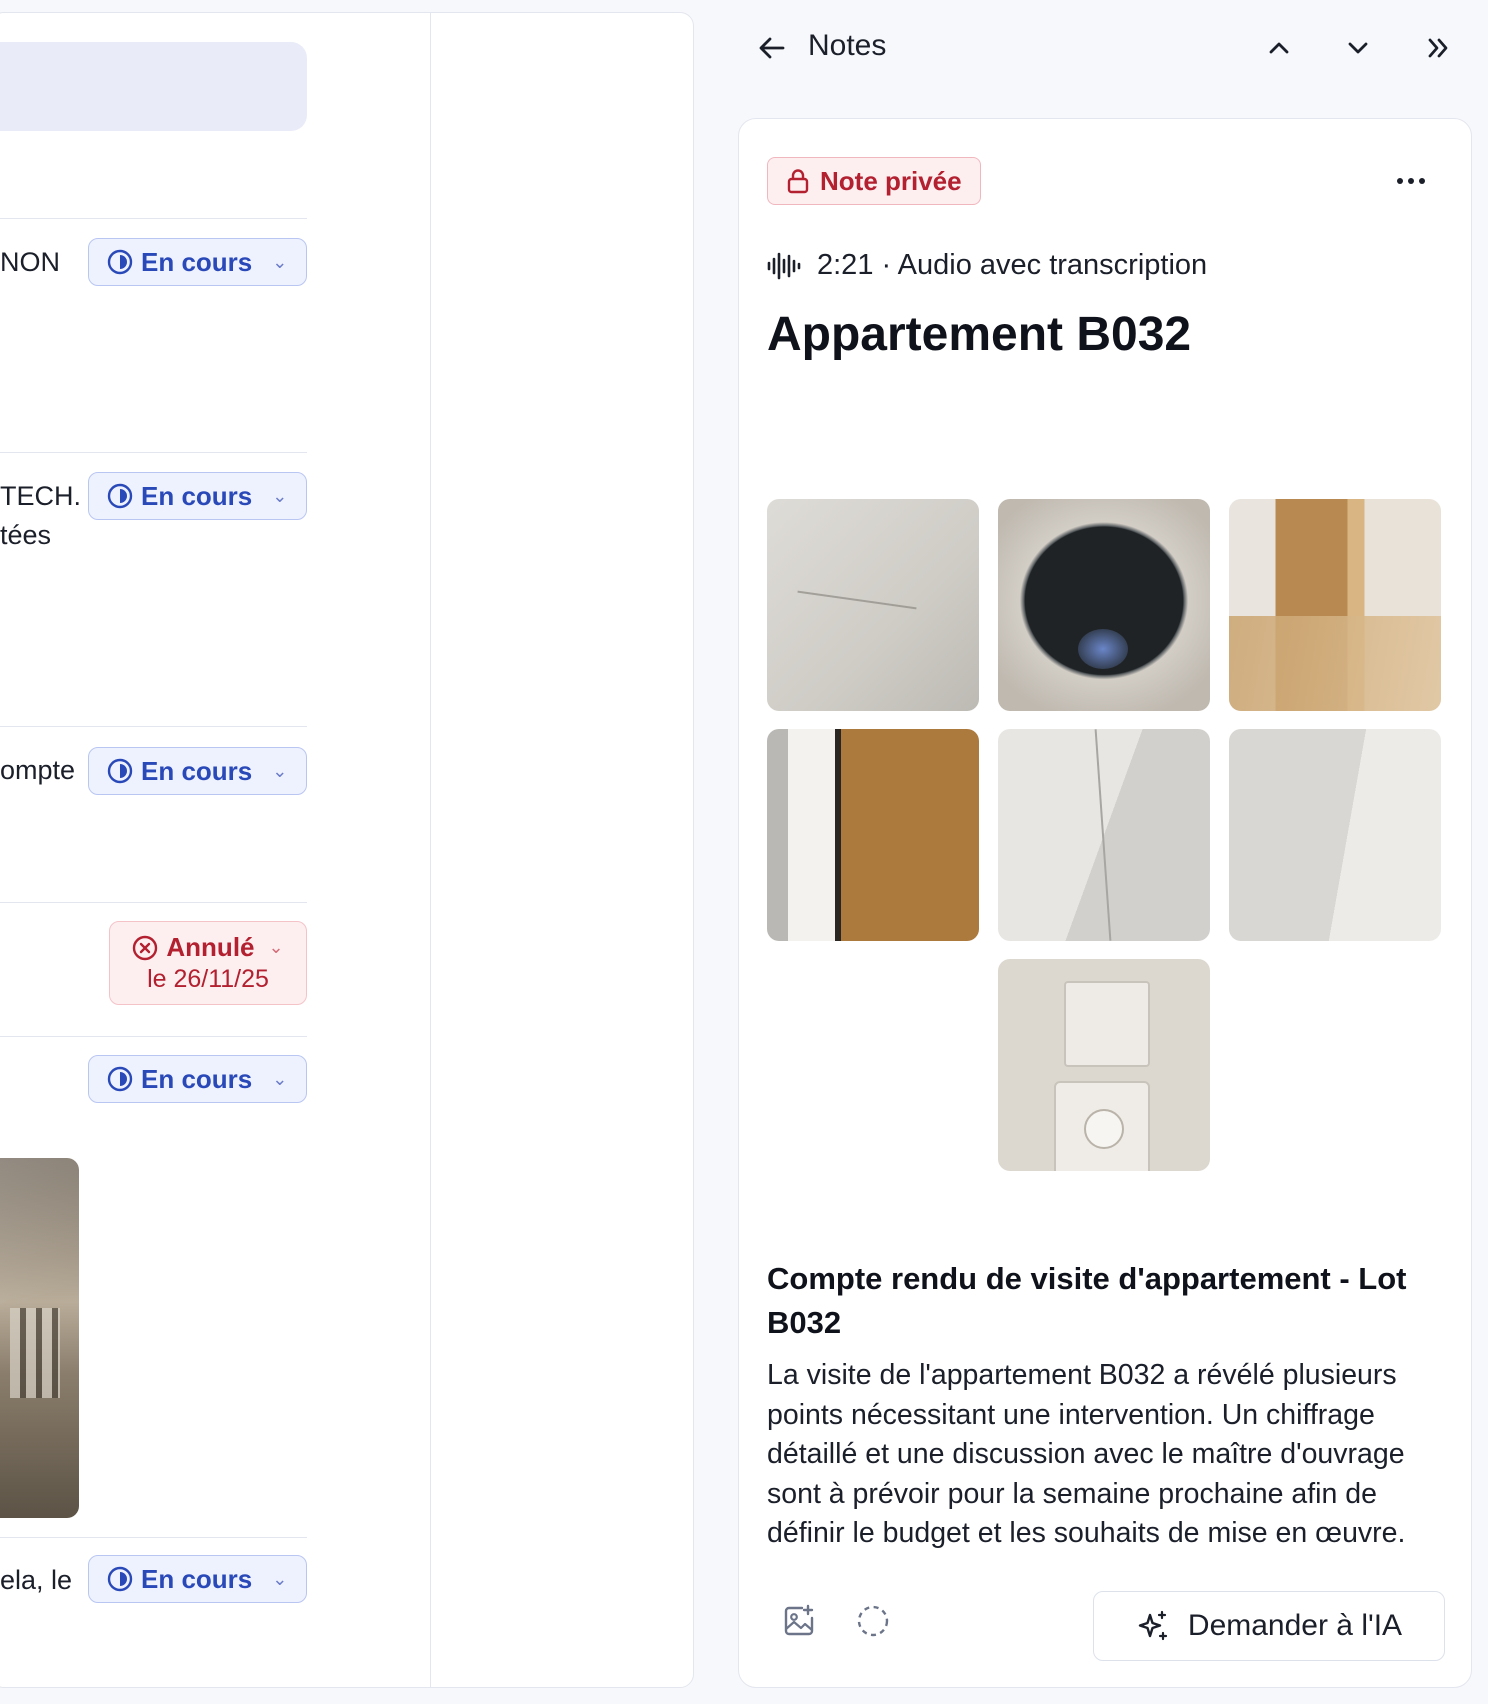 This screenshot has height=1704, width=1488. I want to click on loading-status, so click(873, 1621).